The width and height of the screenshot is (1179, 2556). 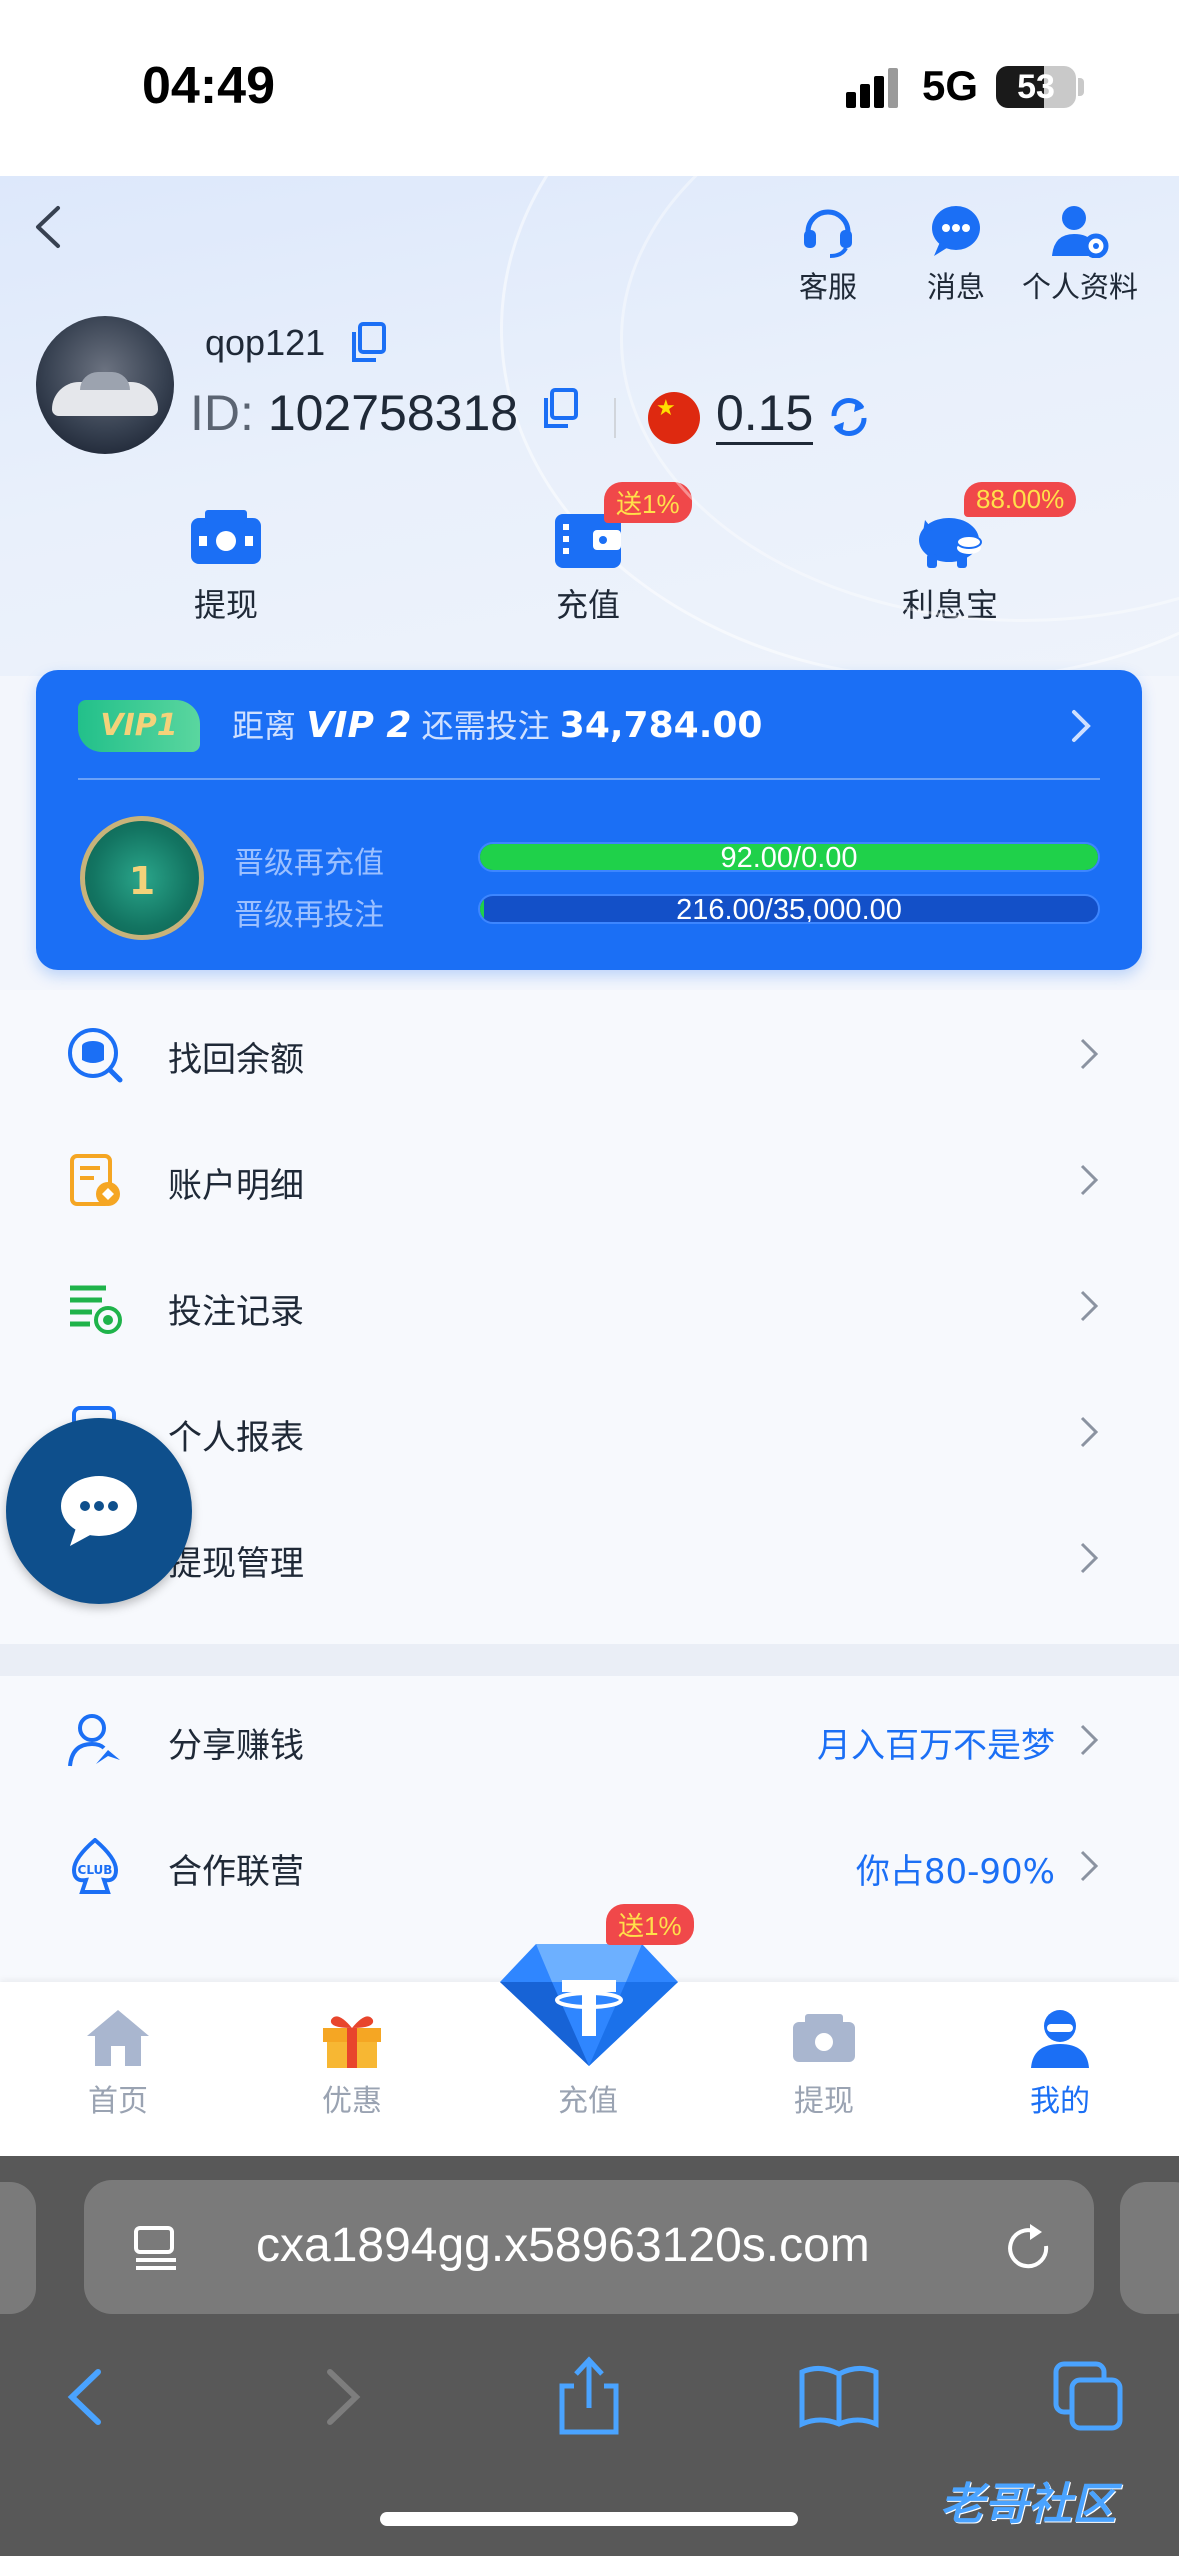 I want to click on svg-text: CLUB, so click(x=95, y=1870).